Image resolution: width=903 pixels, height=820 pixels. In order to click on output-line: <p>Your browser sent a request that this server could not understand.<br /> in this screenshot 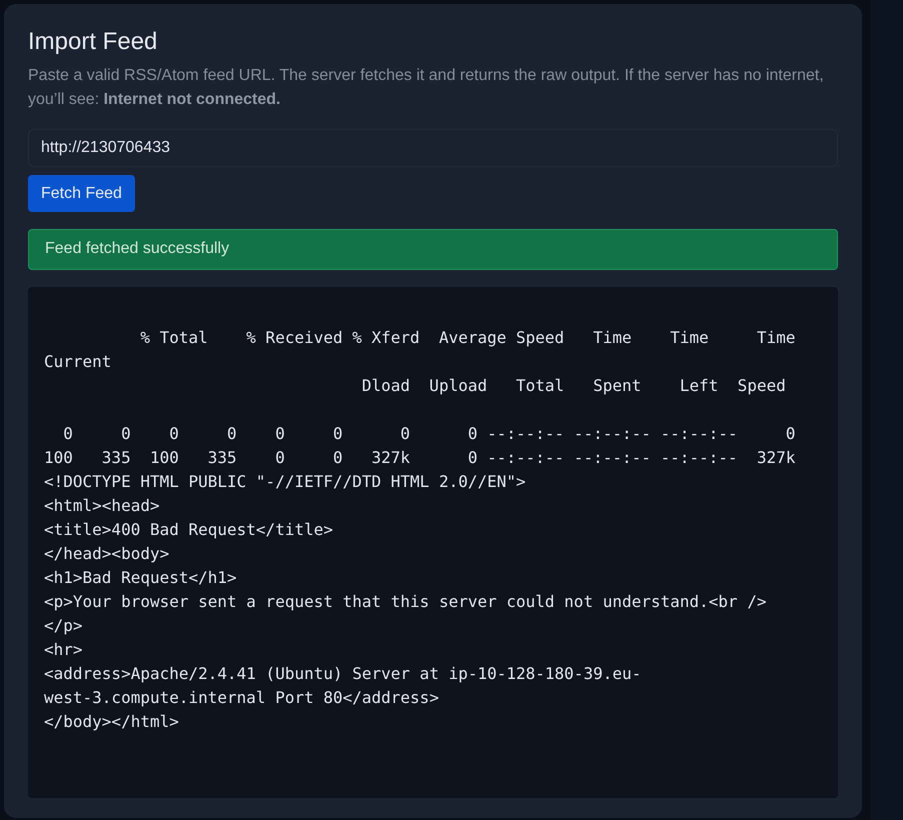, I will do `click(405, 602)`.